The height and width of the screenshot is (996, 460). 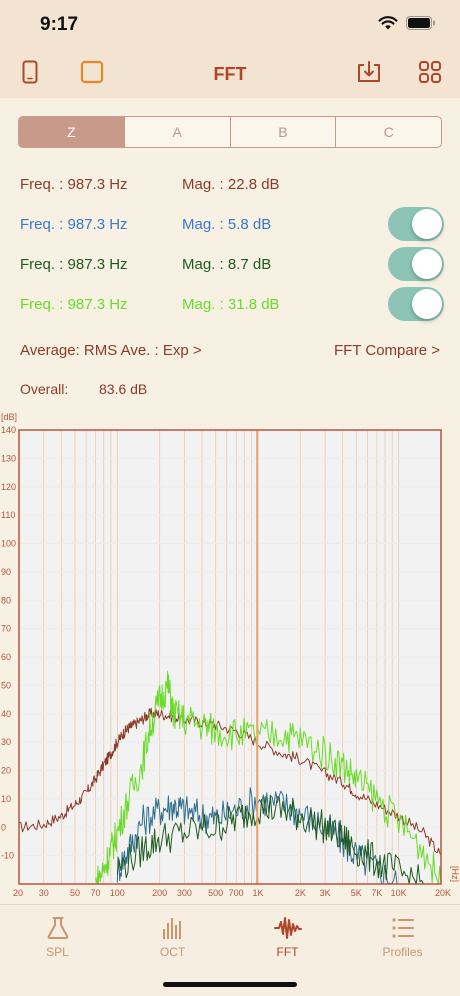 What do you see at coordinates (388, 25) in the screenshot?
I see `wifi-icon` at bounding box center [388, 25].